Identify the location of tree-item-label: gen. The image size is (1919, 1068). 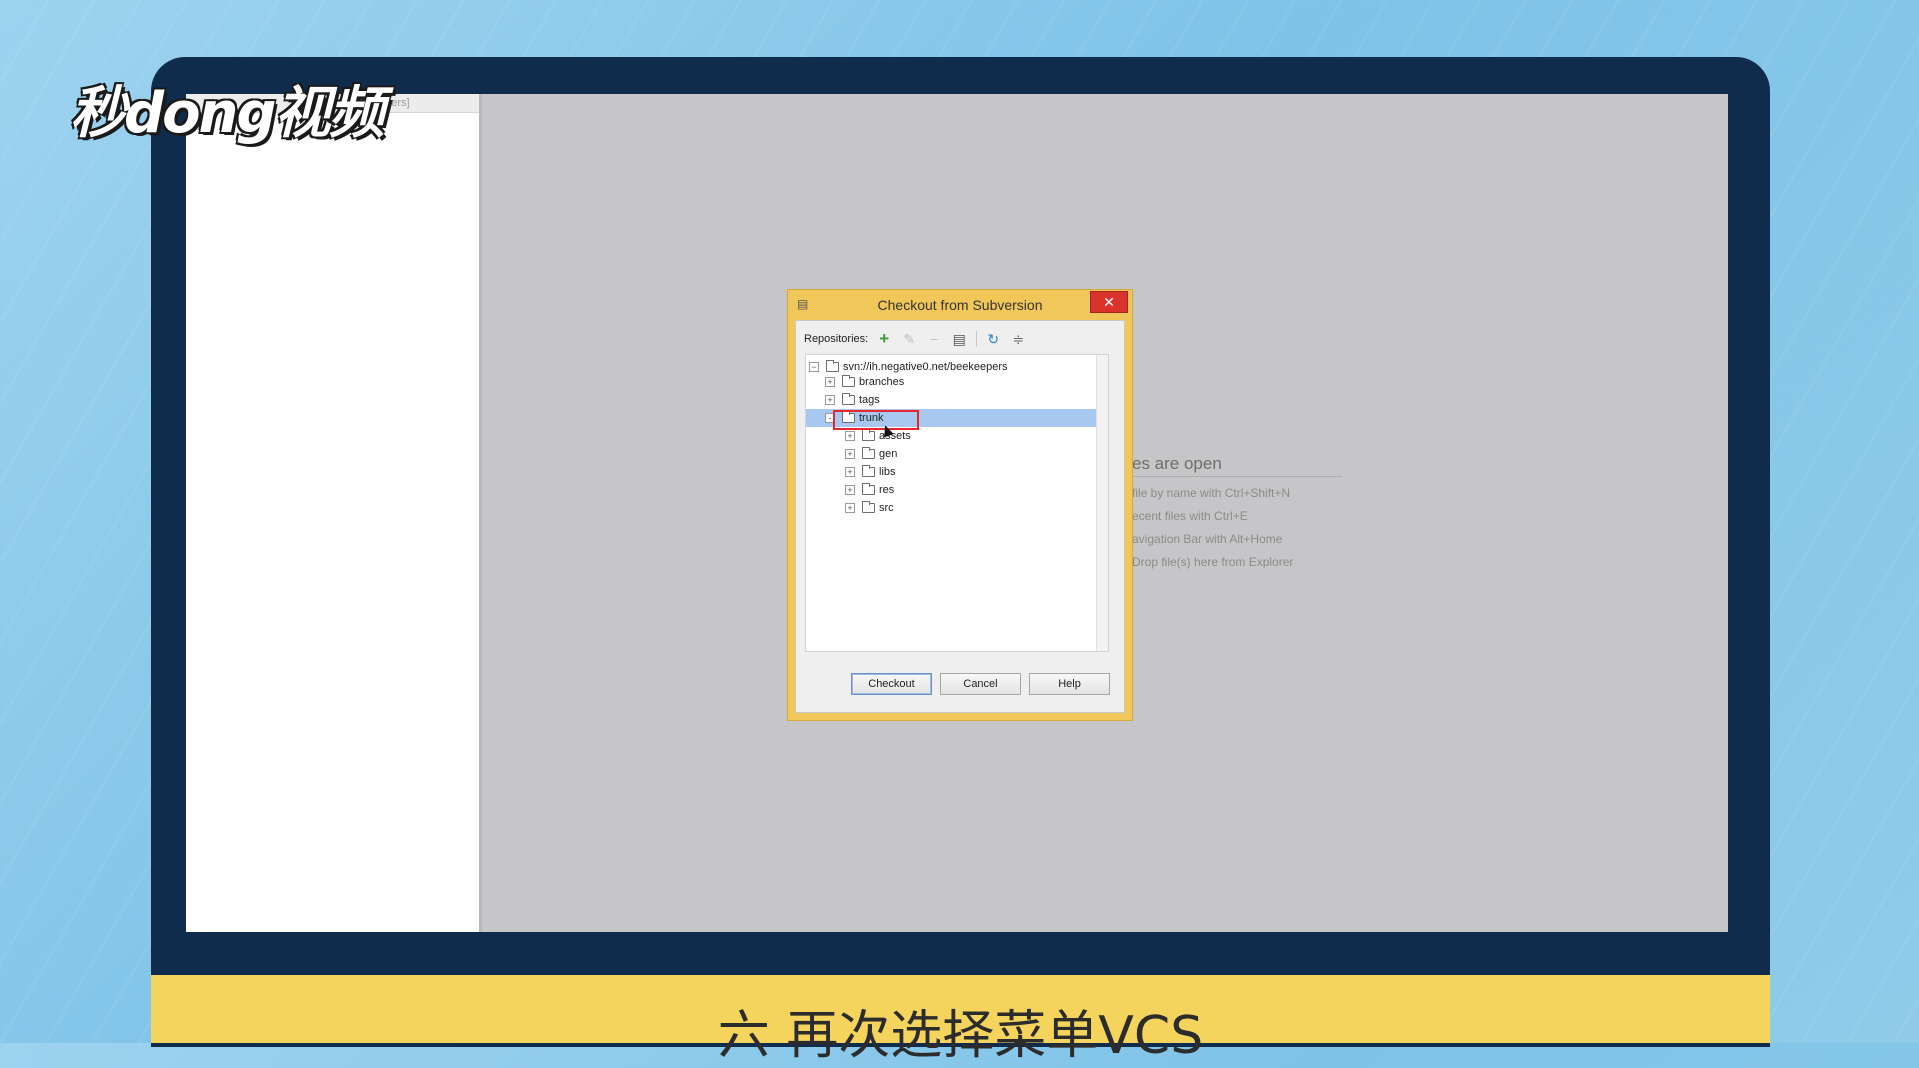
(888, 454).